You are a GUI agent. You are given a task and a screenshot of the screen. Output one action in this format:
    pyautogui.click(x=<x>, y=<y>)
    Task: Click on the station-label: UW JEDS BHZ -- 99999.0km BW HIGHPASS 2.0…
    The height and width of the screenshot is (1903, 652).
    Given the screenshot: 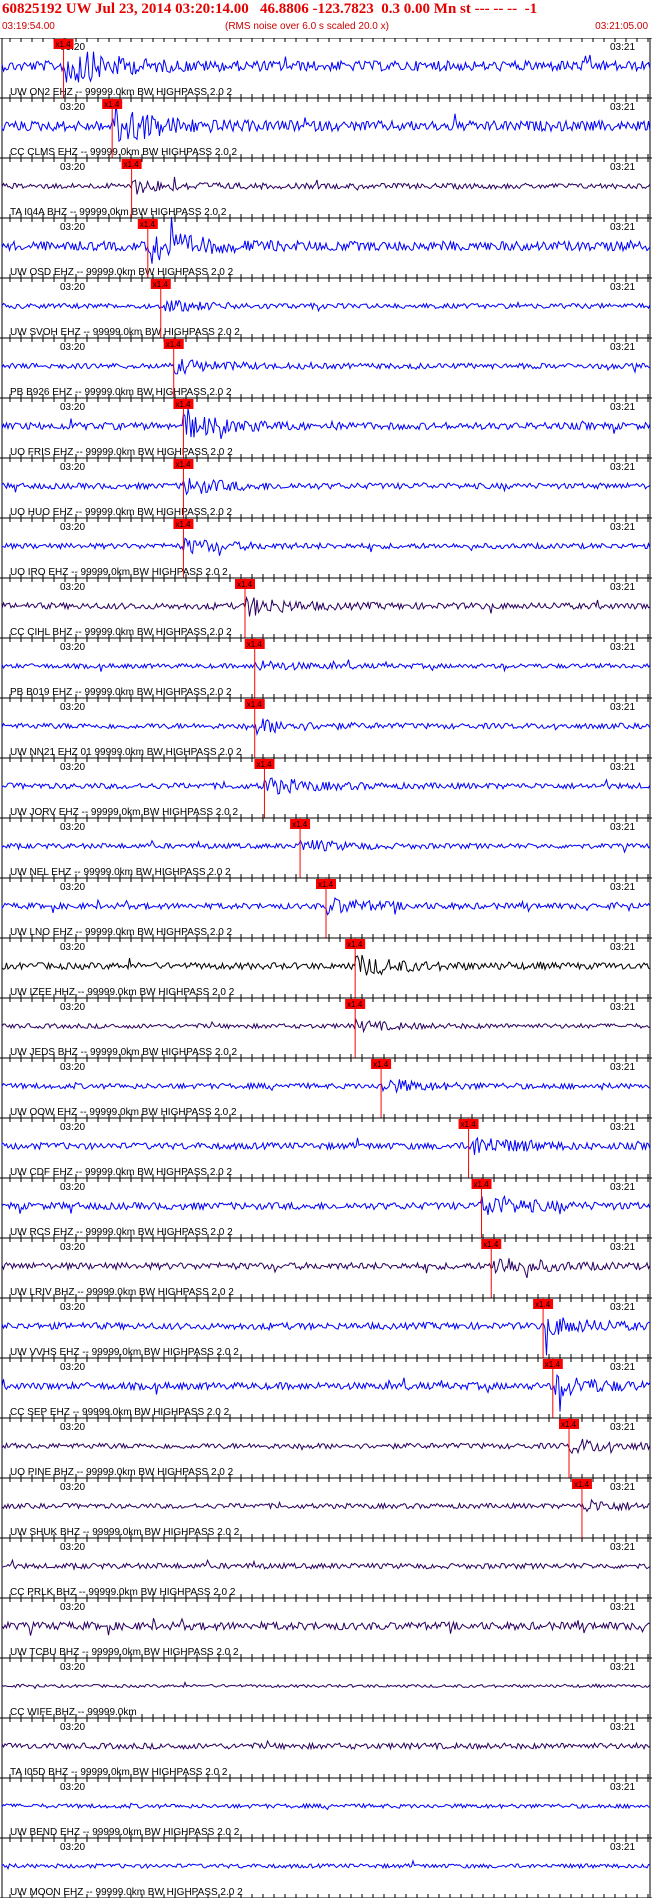 What is the action you would take?
    pyautogui.click(x=124, y=1052)
    